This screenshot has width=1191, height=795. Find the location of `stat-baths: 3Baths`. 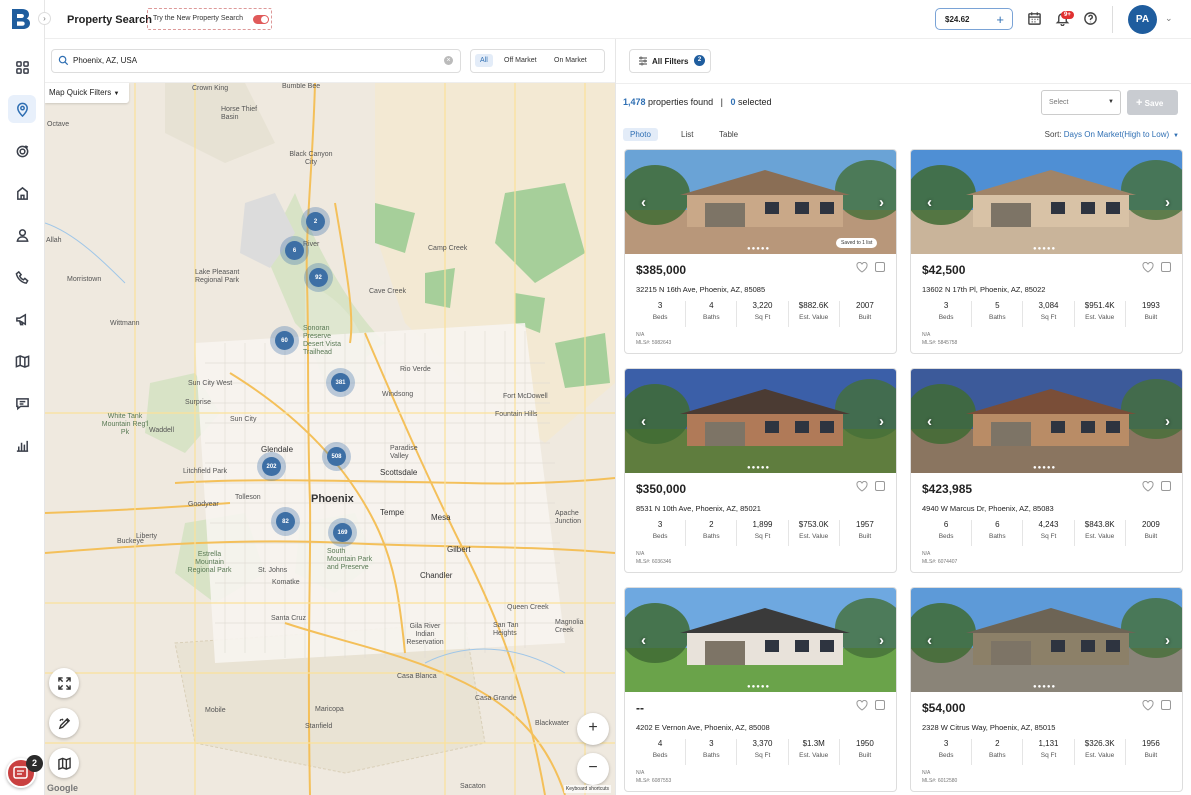

stat-baths: 3Baths is located at coordinates (711, 752).